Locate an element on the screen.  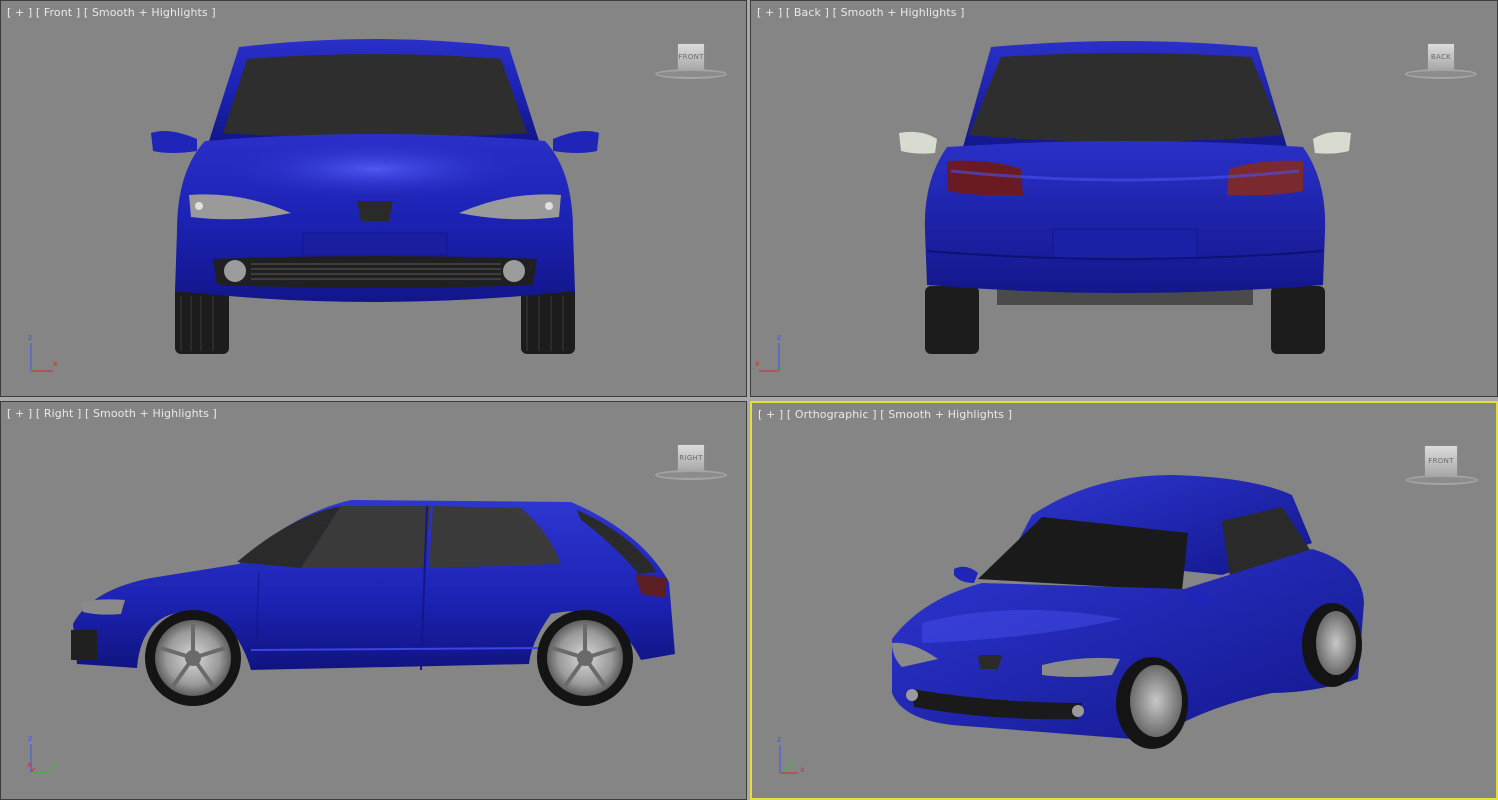
axis-gizmo: z x y is located at coordinates (51, 759).